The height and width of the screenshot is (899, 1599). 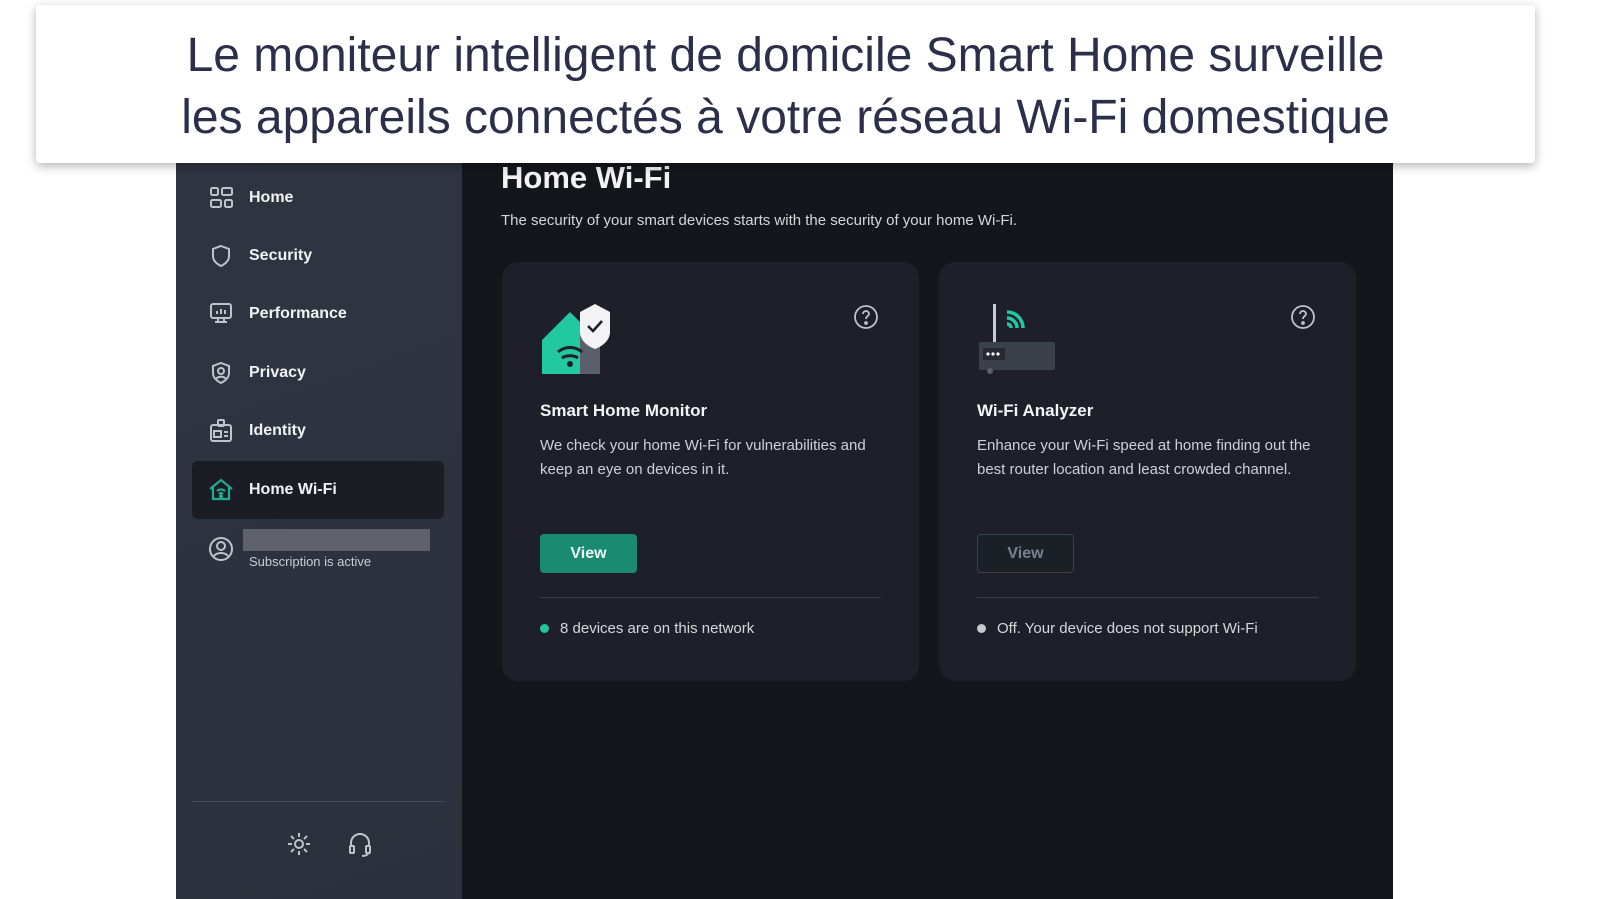 I want to click on headset-icon, so click(x=360, y=844).